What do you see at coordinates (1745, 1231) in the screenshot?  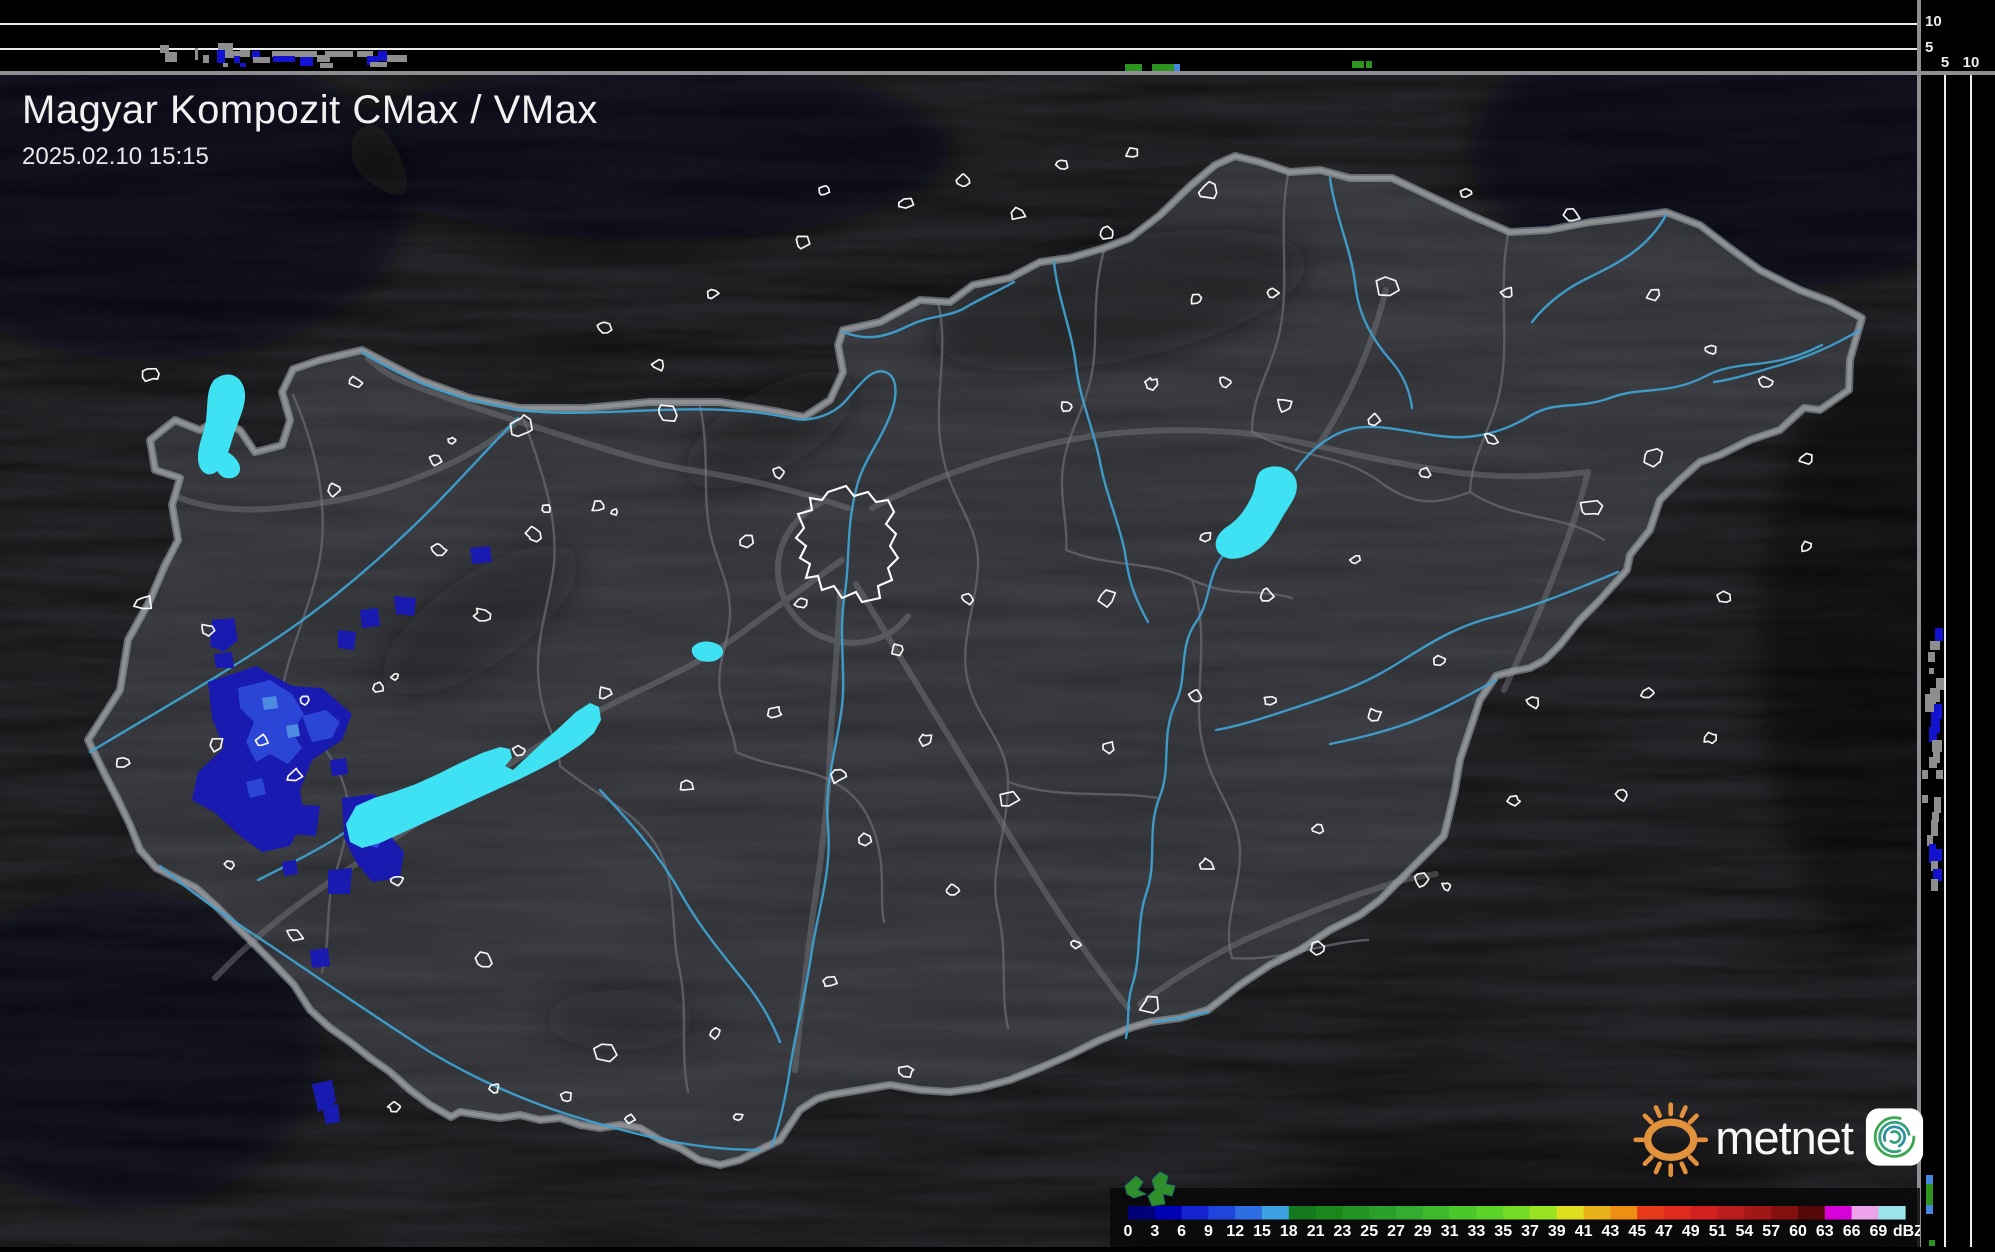 I see `colorbar-label: 54` at bounding box center [1745, 1231].